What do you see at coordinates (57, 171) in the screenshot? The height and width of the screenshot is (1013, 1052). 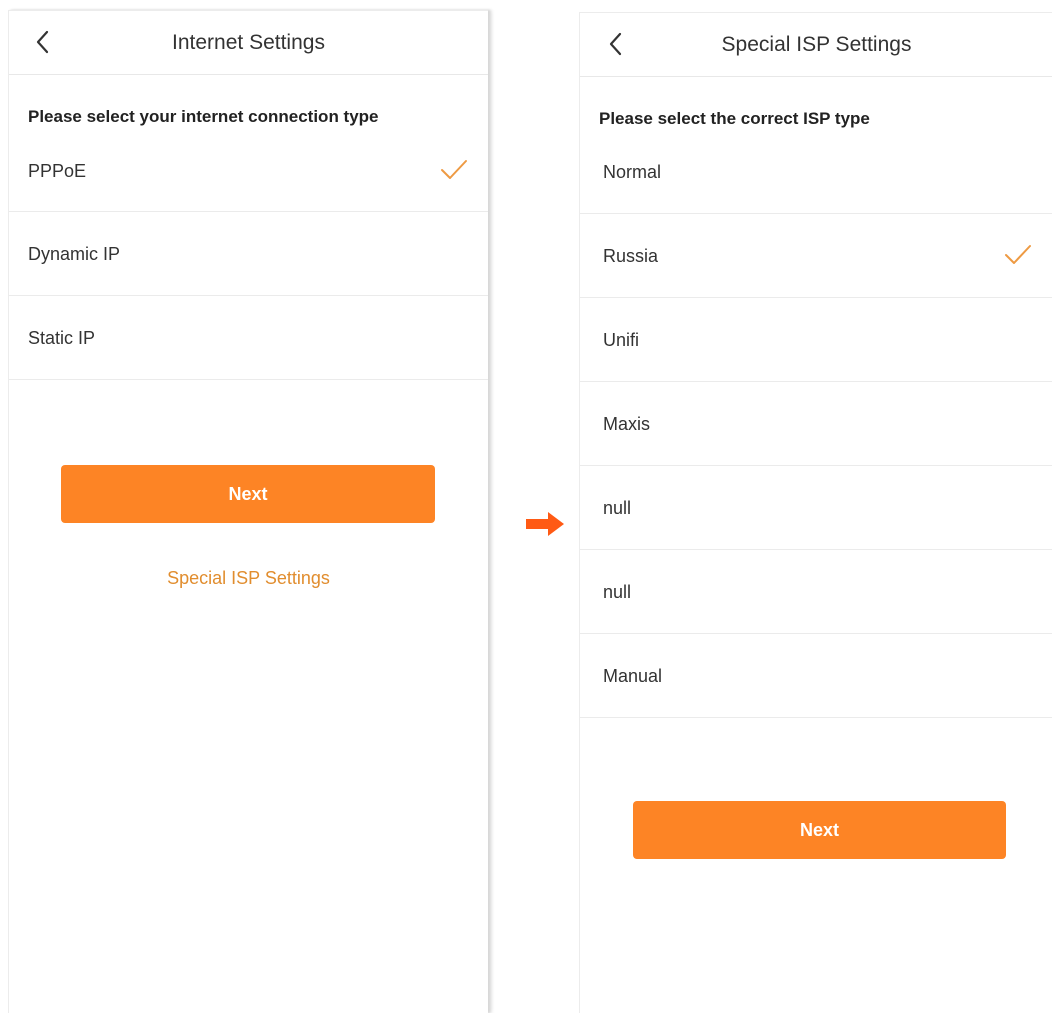 I see `option-label: PPPoE` at bounding box center [57, 171].